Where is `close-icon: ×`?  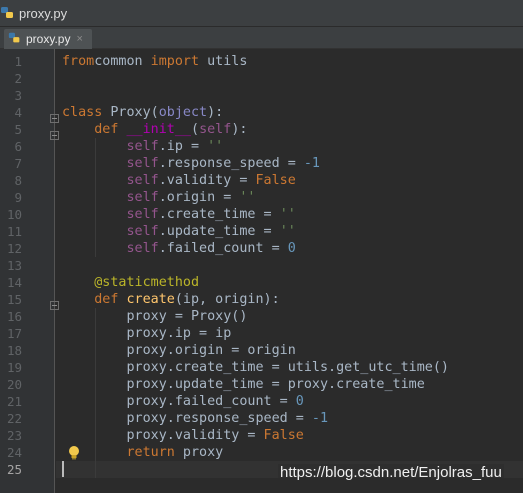
close-icon: × is located at coordinates (79, 39).